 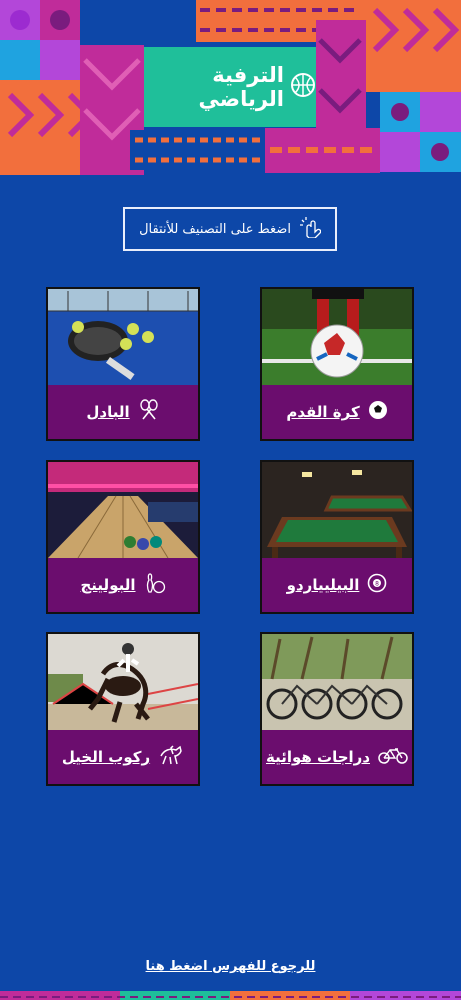 What do you see at coordinates (337, 412) in the screenshot?
I see `category-label: كرة القدم` at bounding box center [337, 412].